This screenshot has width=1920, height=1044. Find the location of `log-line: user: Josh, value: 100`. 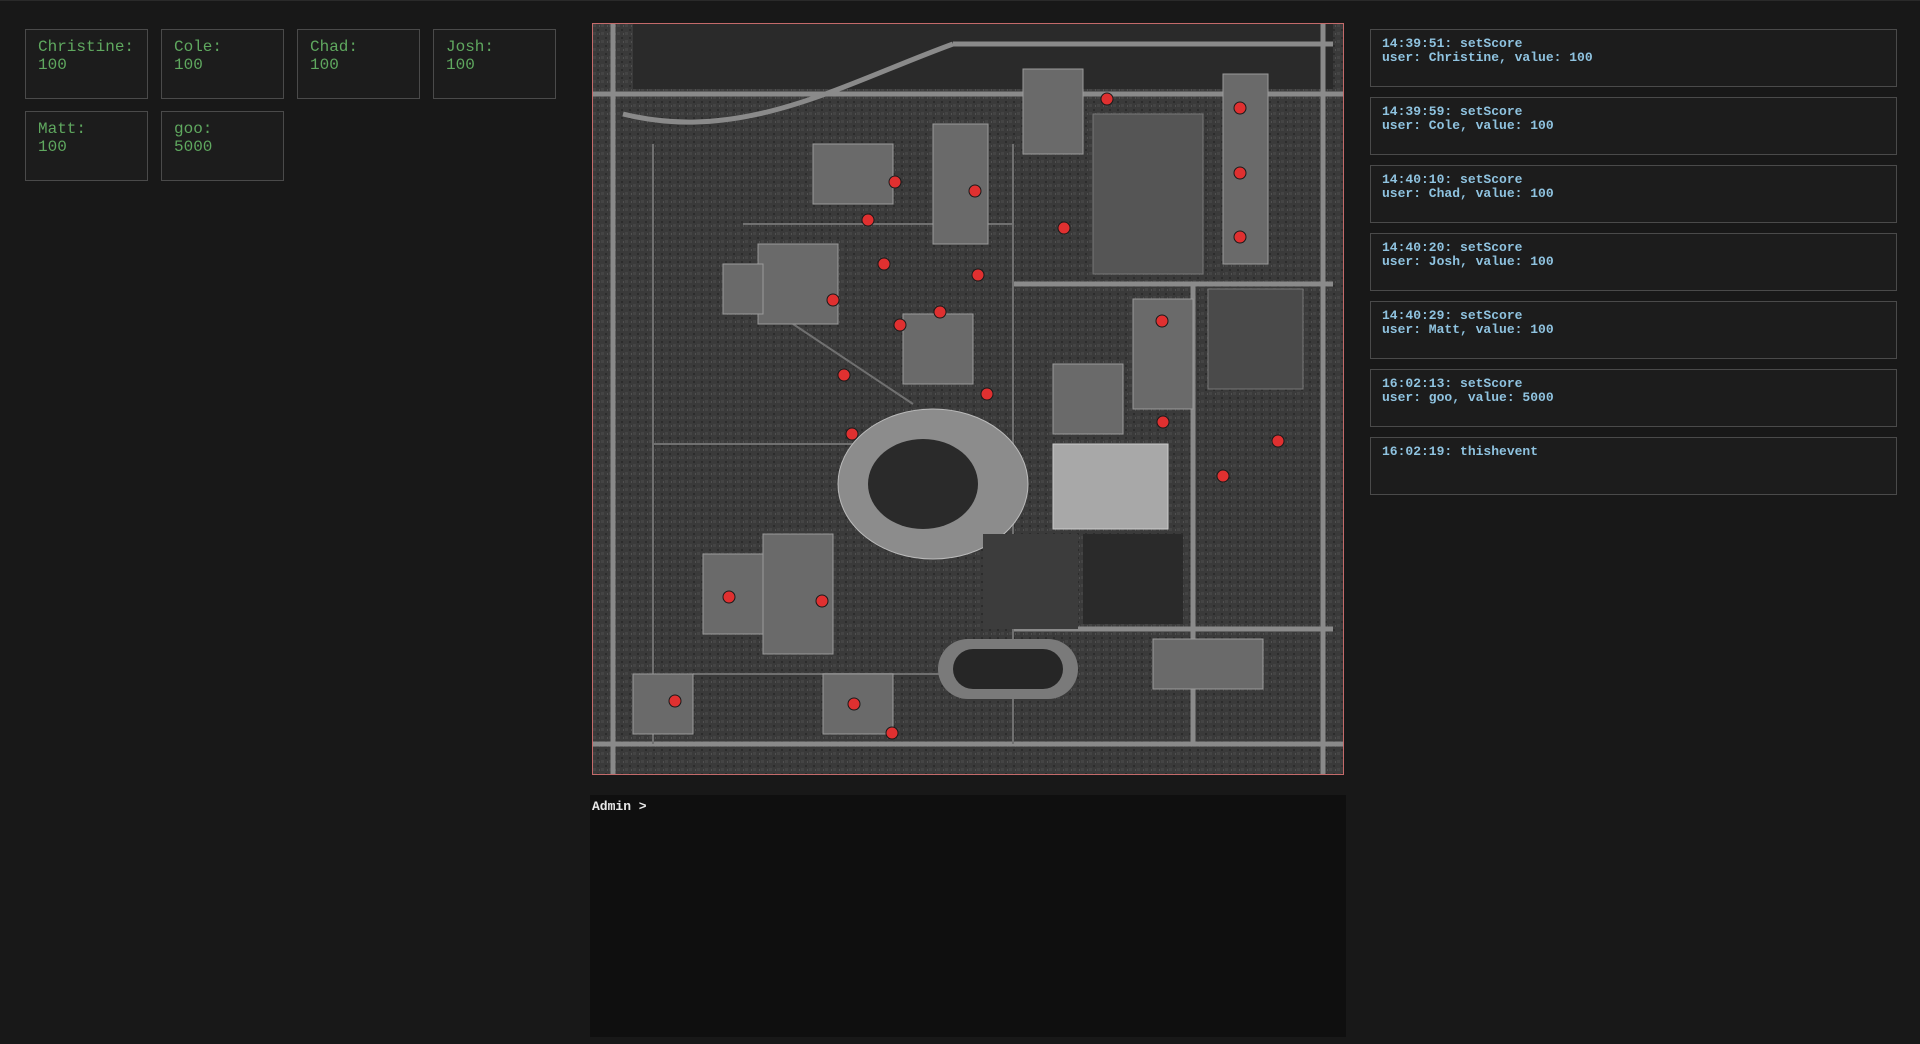

log-line: user: Josh, value: 100 is located at coordinates (1468, 261).